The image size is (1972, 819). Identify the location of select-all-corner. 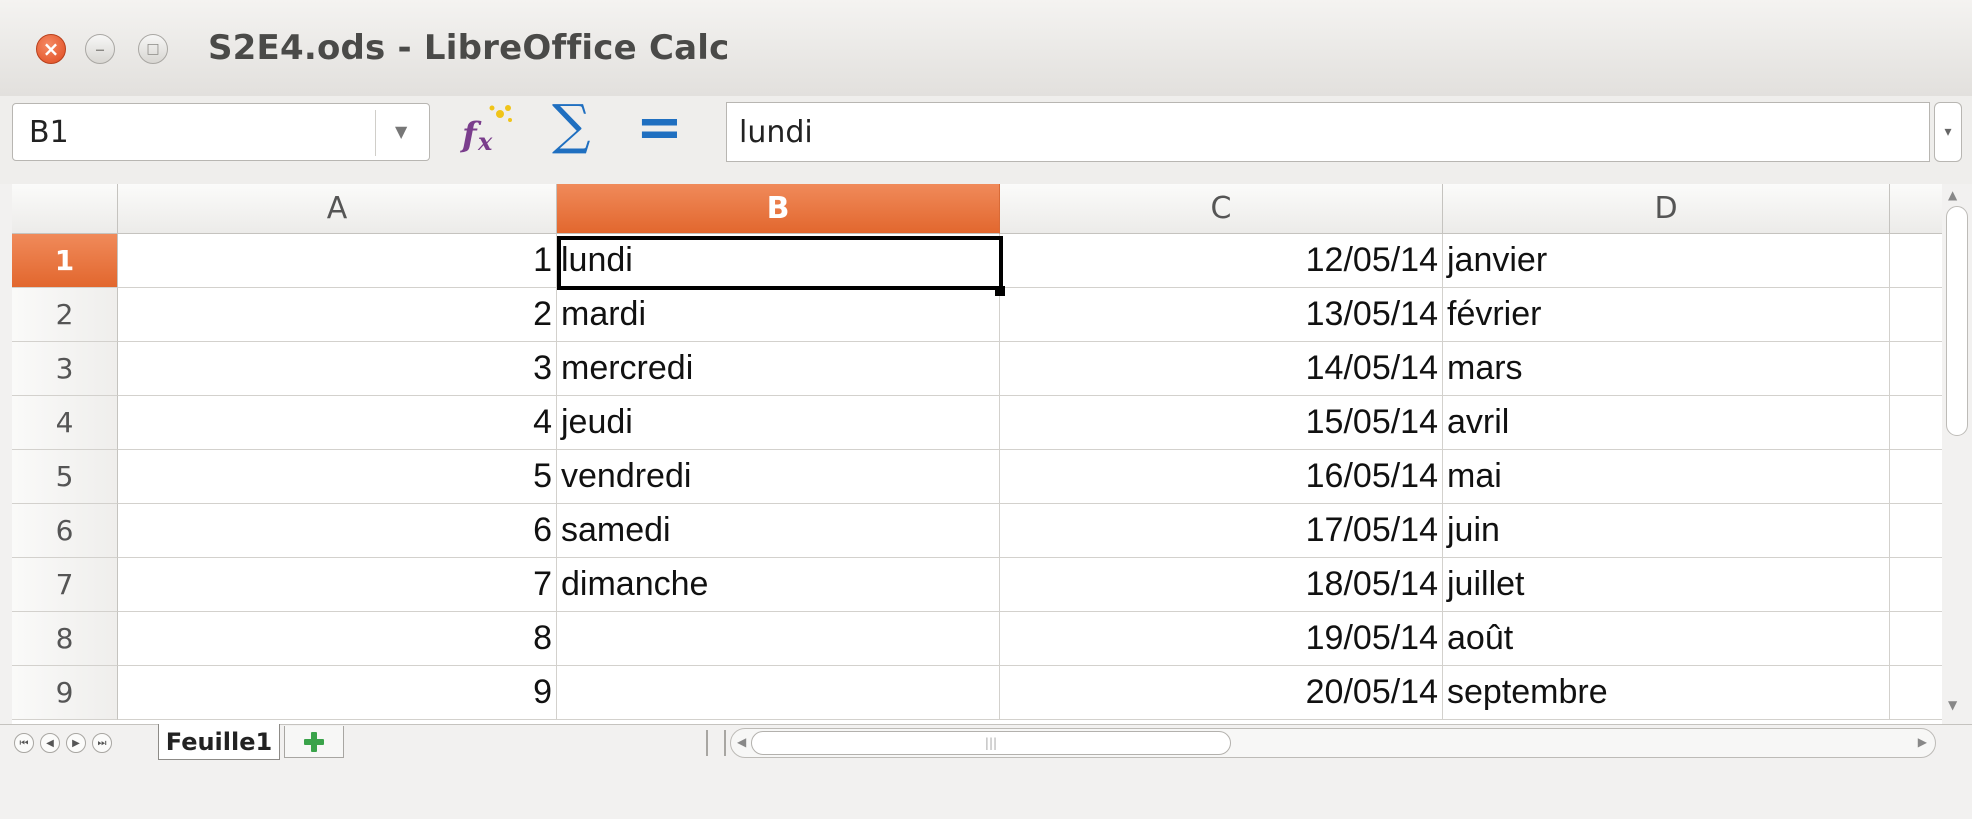
(65, 209).